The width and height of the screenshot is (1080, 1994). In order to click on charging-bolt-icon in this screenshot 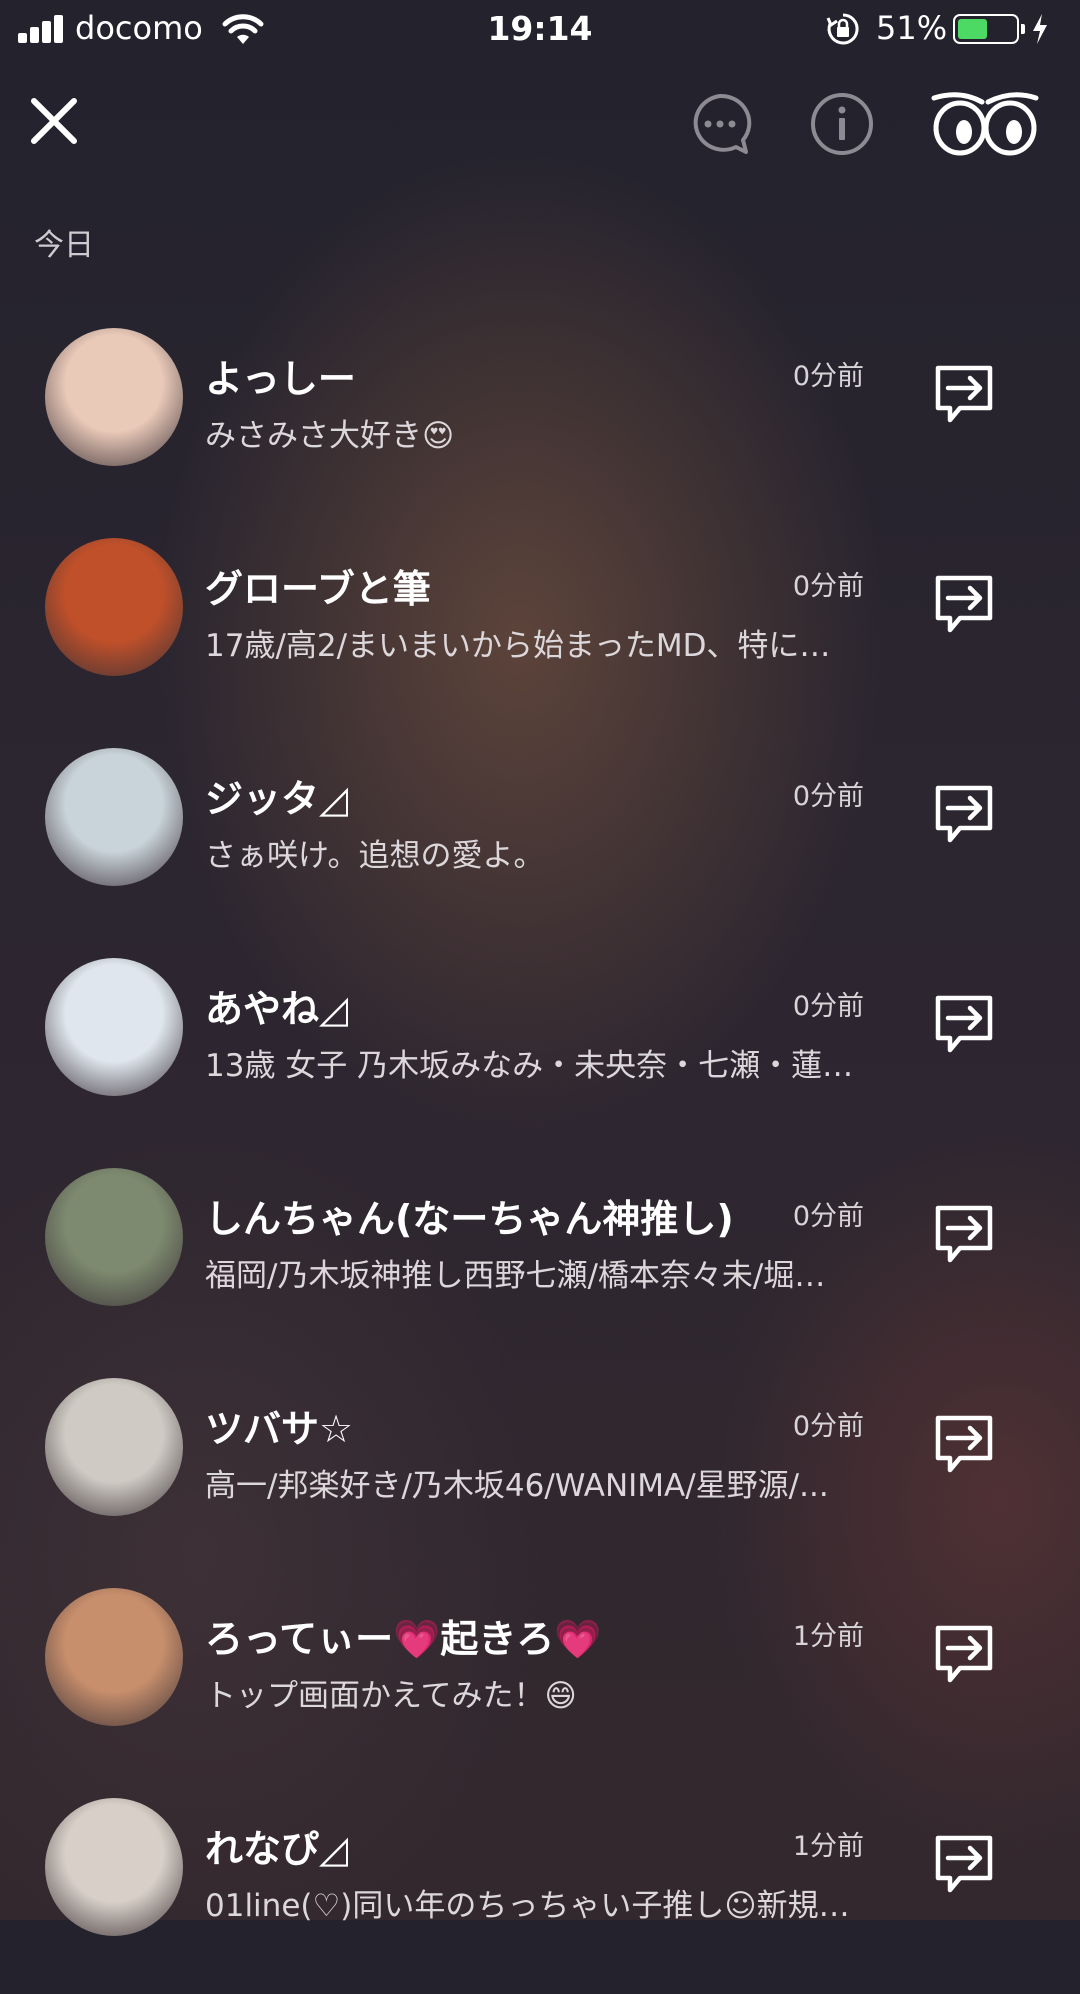, I will do `click(1040, 29)`.